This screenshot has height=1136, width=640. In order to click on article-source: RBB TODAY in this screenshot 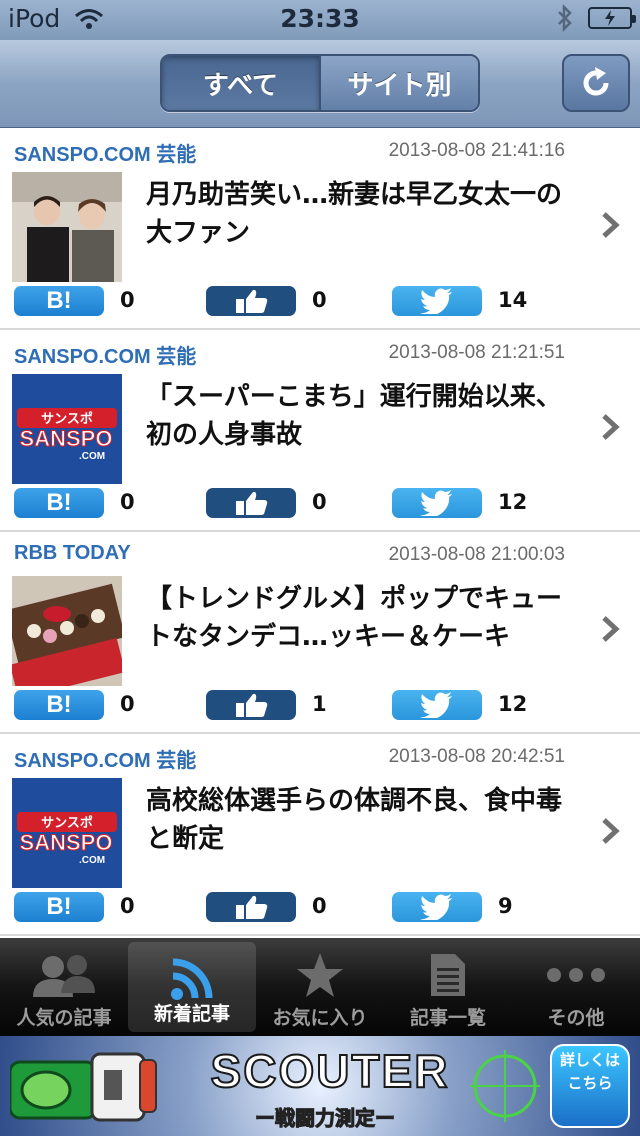, I will do `click(72, 553)`.